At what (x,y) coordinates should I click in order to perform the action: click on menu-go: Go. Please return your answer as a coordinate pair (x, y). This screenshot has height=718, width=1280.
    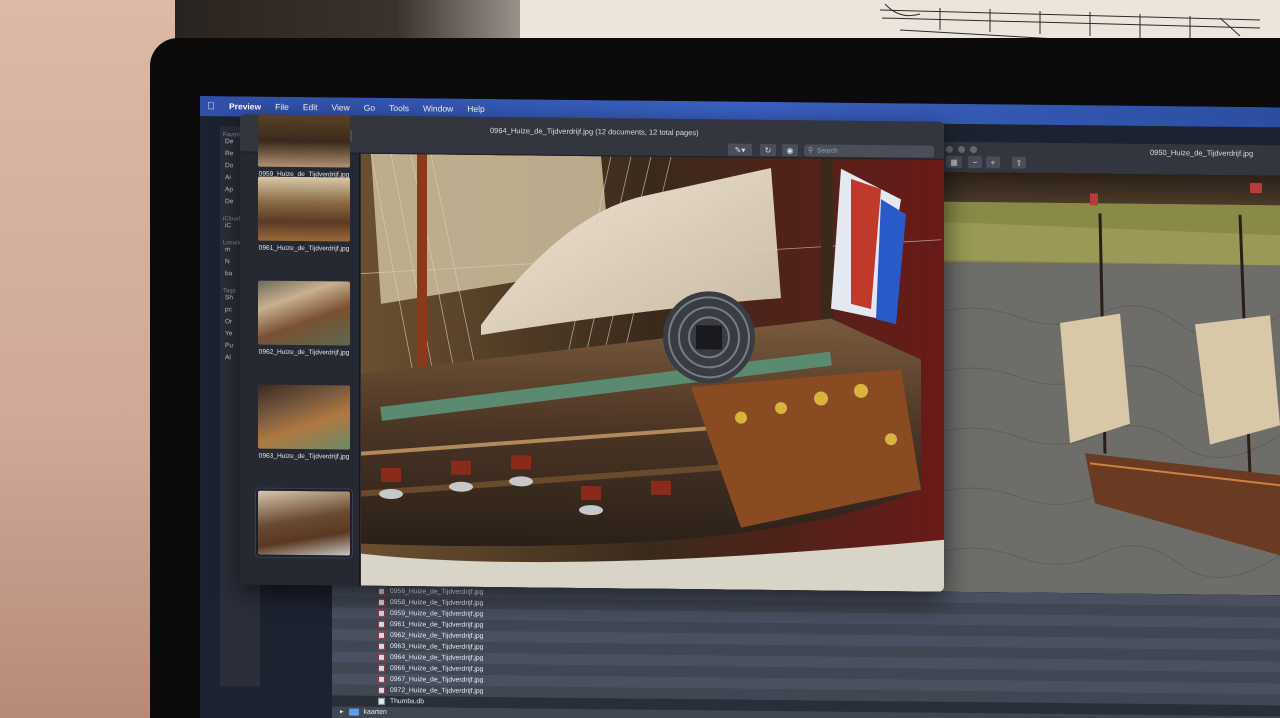
    Looking at the image, I should click on (369, 108).